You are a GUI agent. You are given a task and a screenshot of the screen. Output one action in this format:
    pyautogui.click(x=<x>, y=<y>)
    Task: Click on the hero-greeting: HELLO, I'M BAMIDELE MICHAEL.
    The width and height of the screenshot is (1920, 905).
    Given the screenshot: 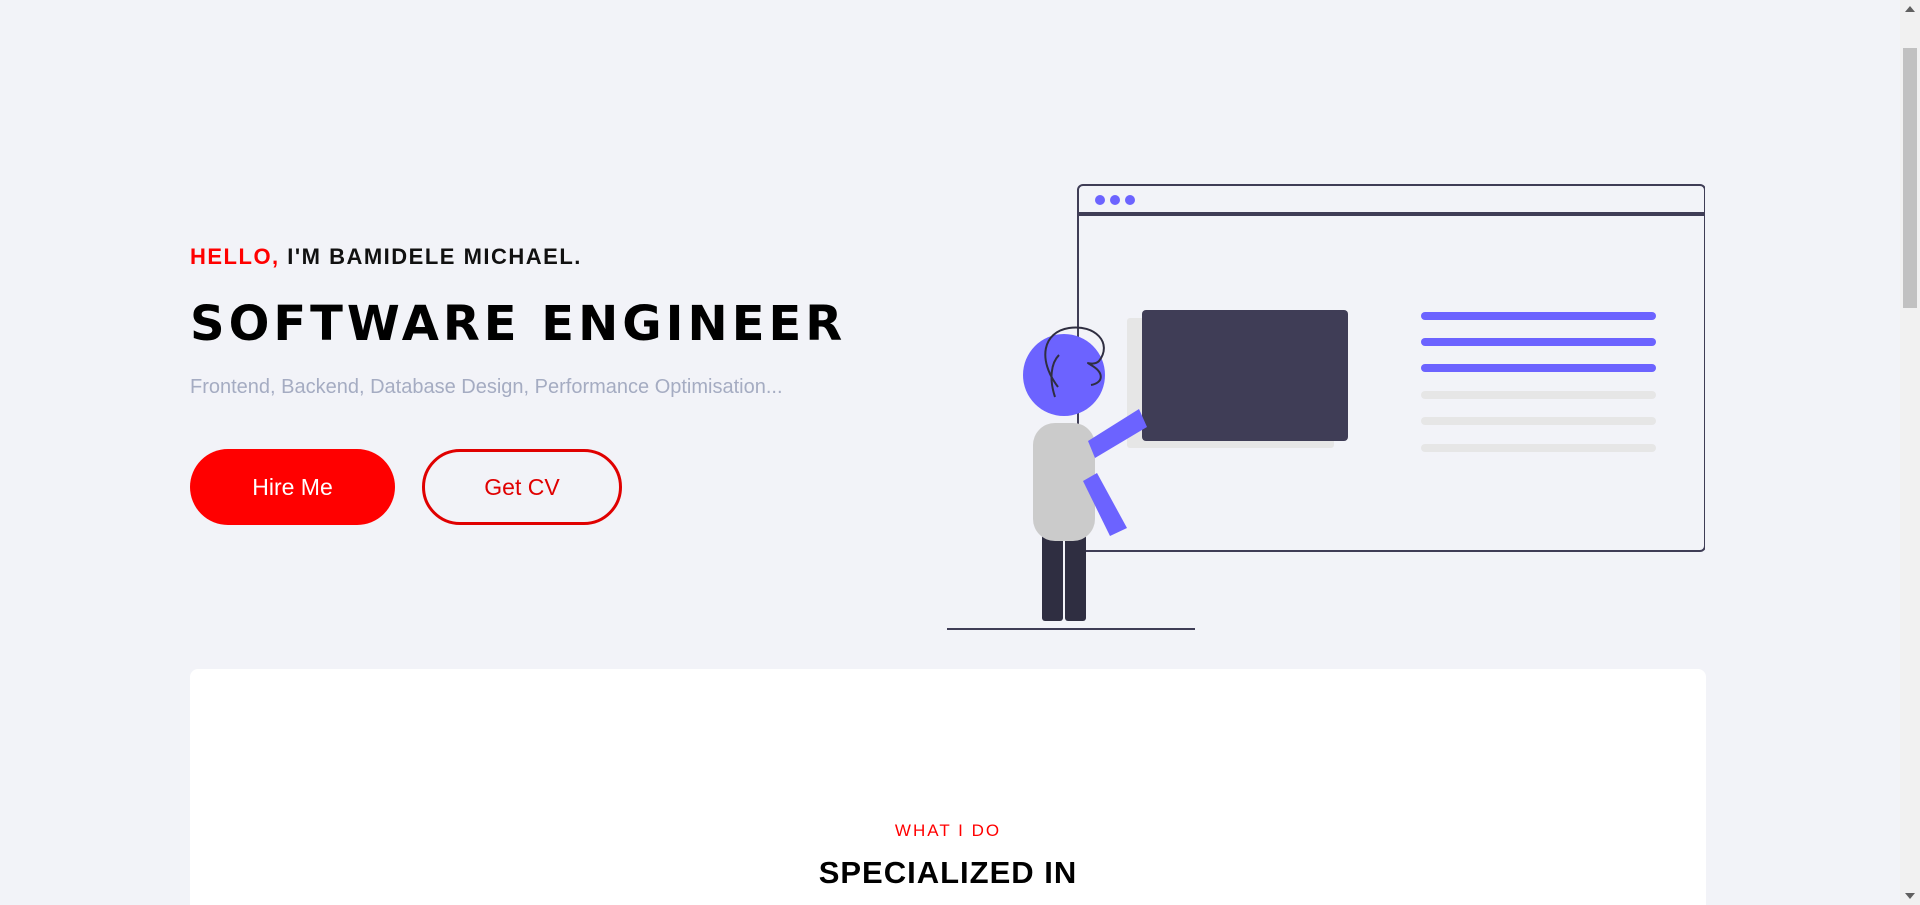 What is the action you would take?
    pyautogui.click(x=540, y=257)
    